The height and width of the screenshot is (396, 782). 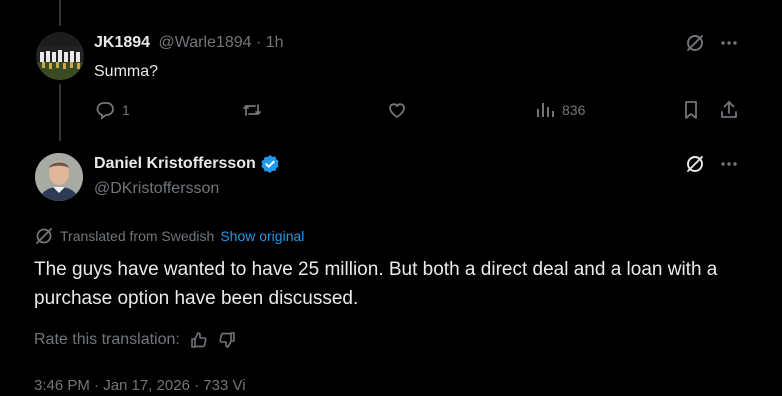 What do you see at coordinates (262, 236) in the screenshot?
I see `show-original-link: Show original` at bounding box center [262, 236].